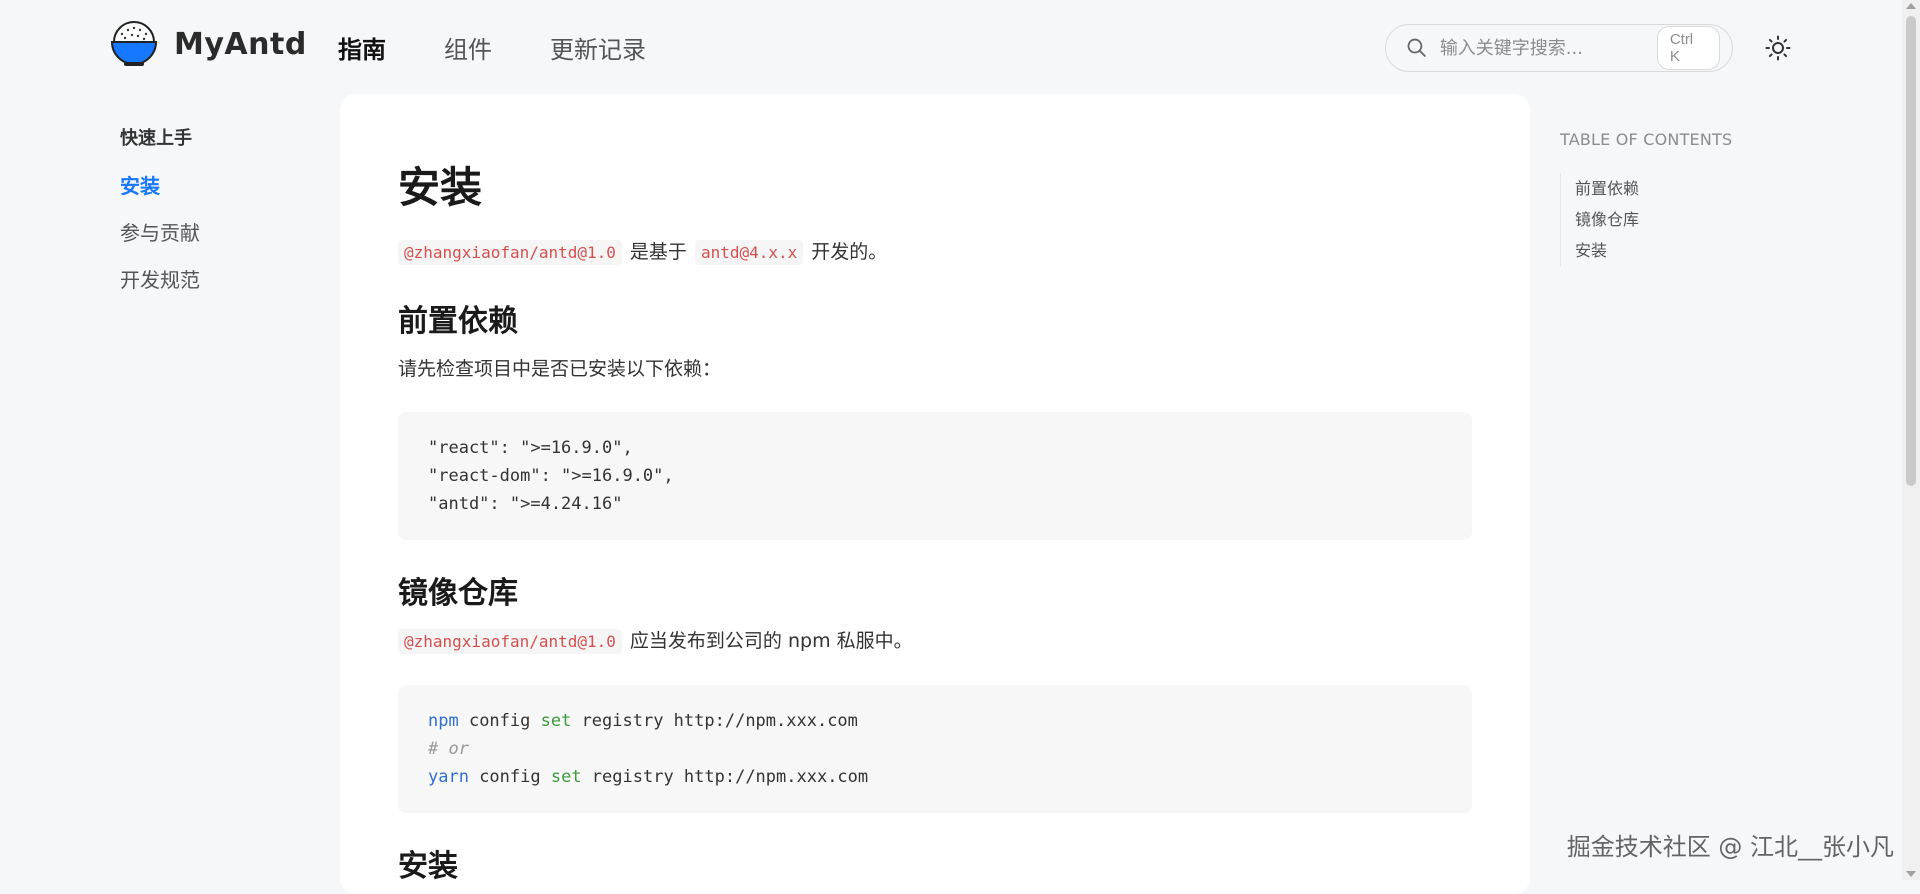  What do you see at coordinates (458, 593) in the screenshot?
I see `section-heading-registry: 镜像仓库` at bounding box center [458, 593].